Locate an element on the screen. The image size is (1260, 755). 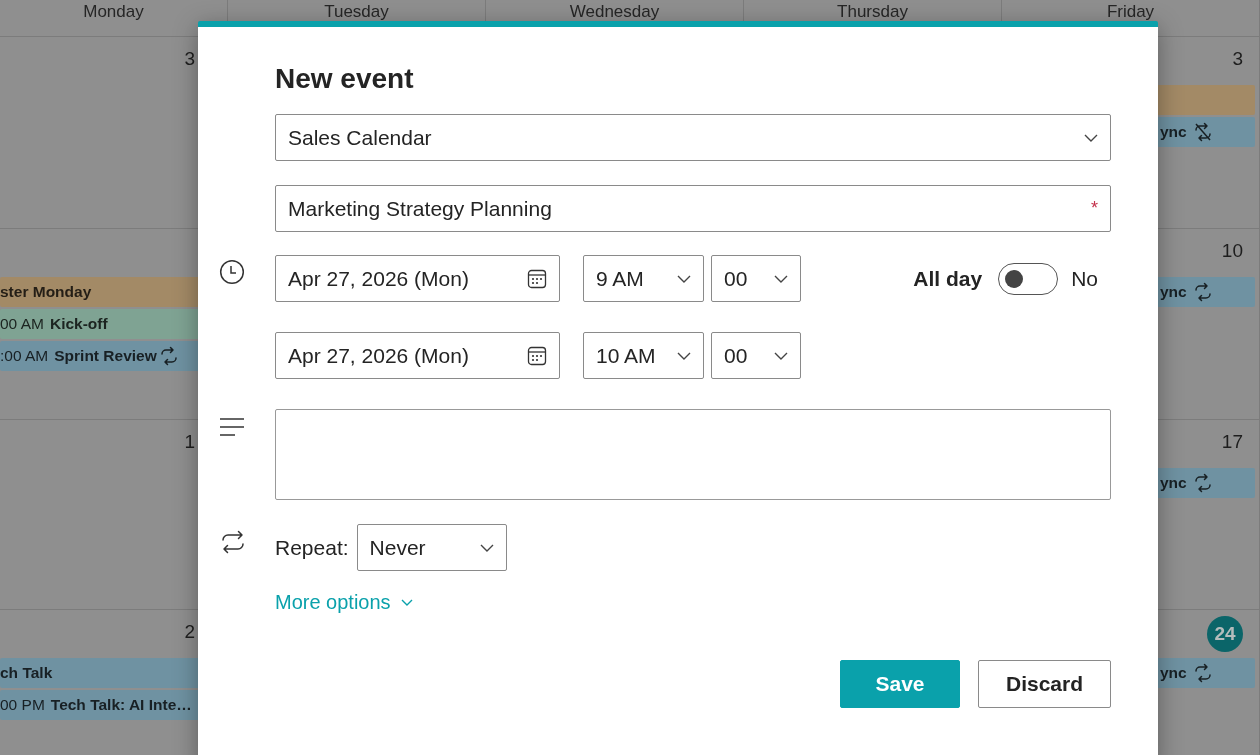
event-title: ch Talk is located at coordinates (26, 673).